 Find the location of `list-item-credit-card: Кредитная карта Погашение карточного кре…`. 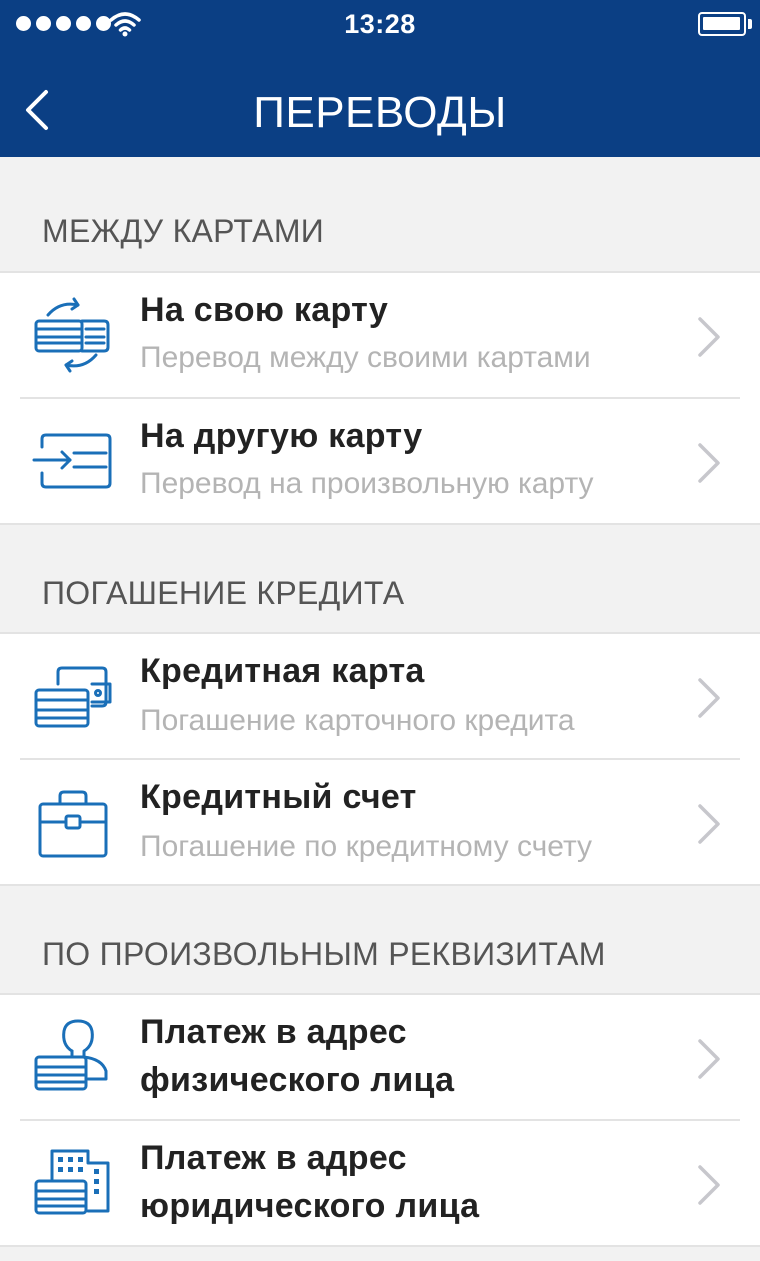

list-item-credit-card: Кредитная карта Погашение карточного кре… is located at coordinates (380, 697).